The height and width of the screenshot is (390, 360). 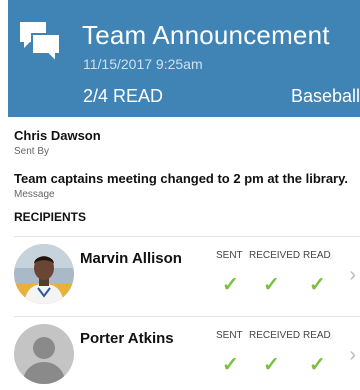 I want to click on read-count: 2/4 READ, so click(x=123, y=96).